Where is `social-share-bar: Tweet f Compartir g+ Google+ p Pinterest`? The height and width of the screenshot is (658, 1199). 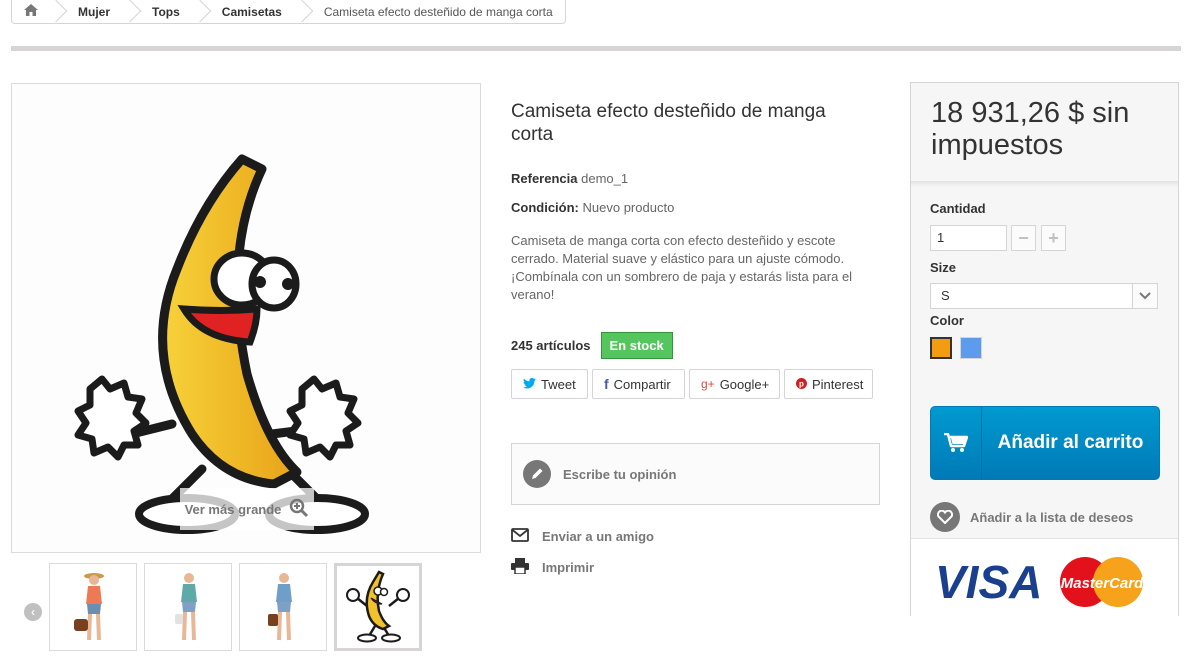
social-share-bar: Tweet f Compartir g+ Google+ p Pinterest is located at coordinates (692, 384).